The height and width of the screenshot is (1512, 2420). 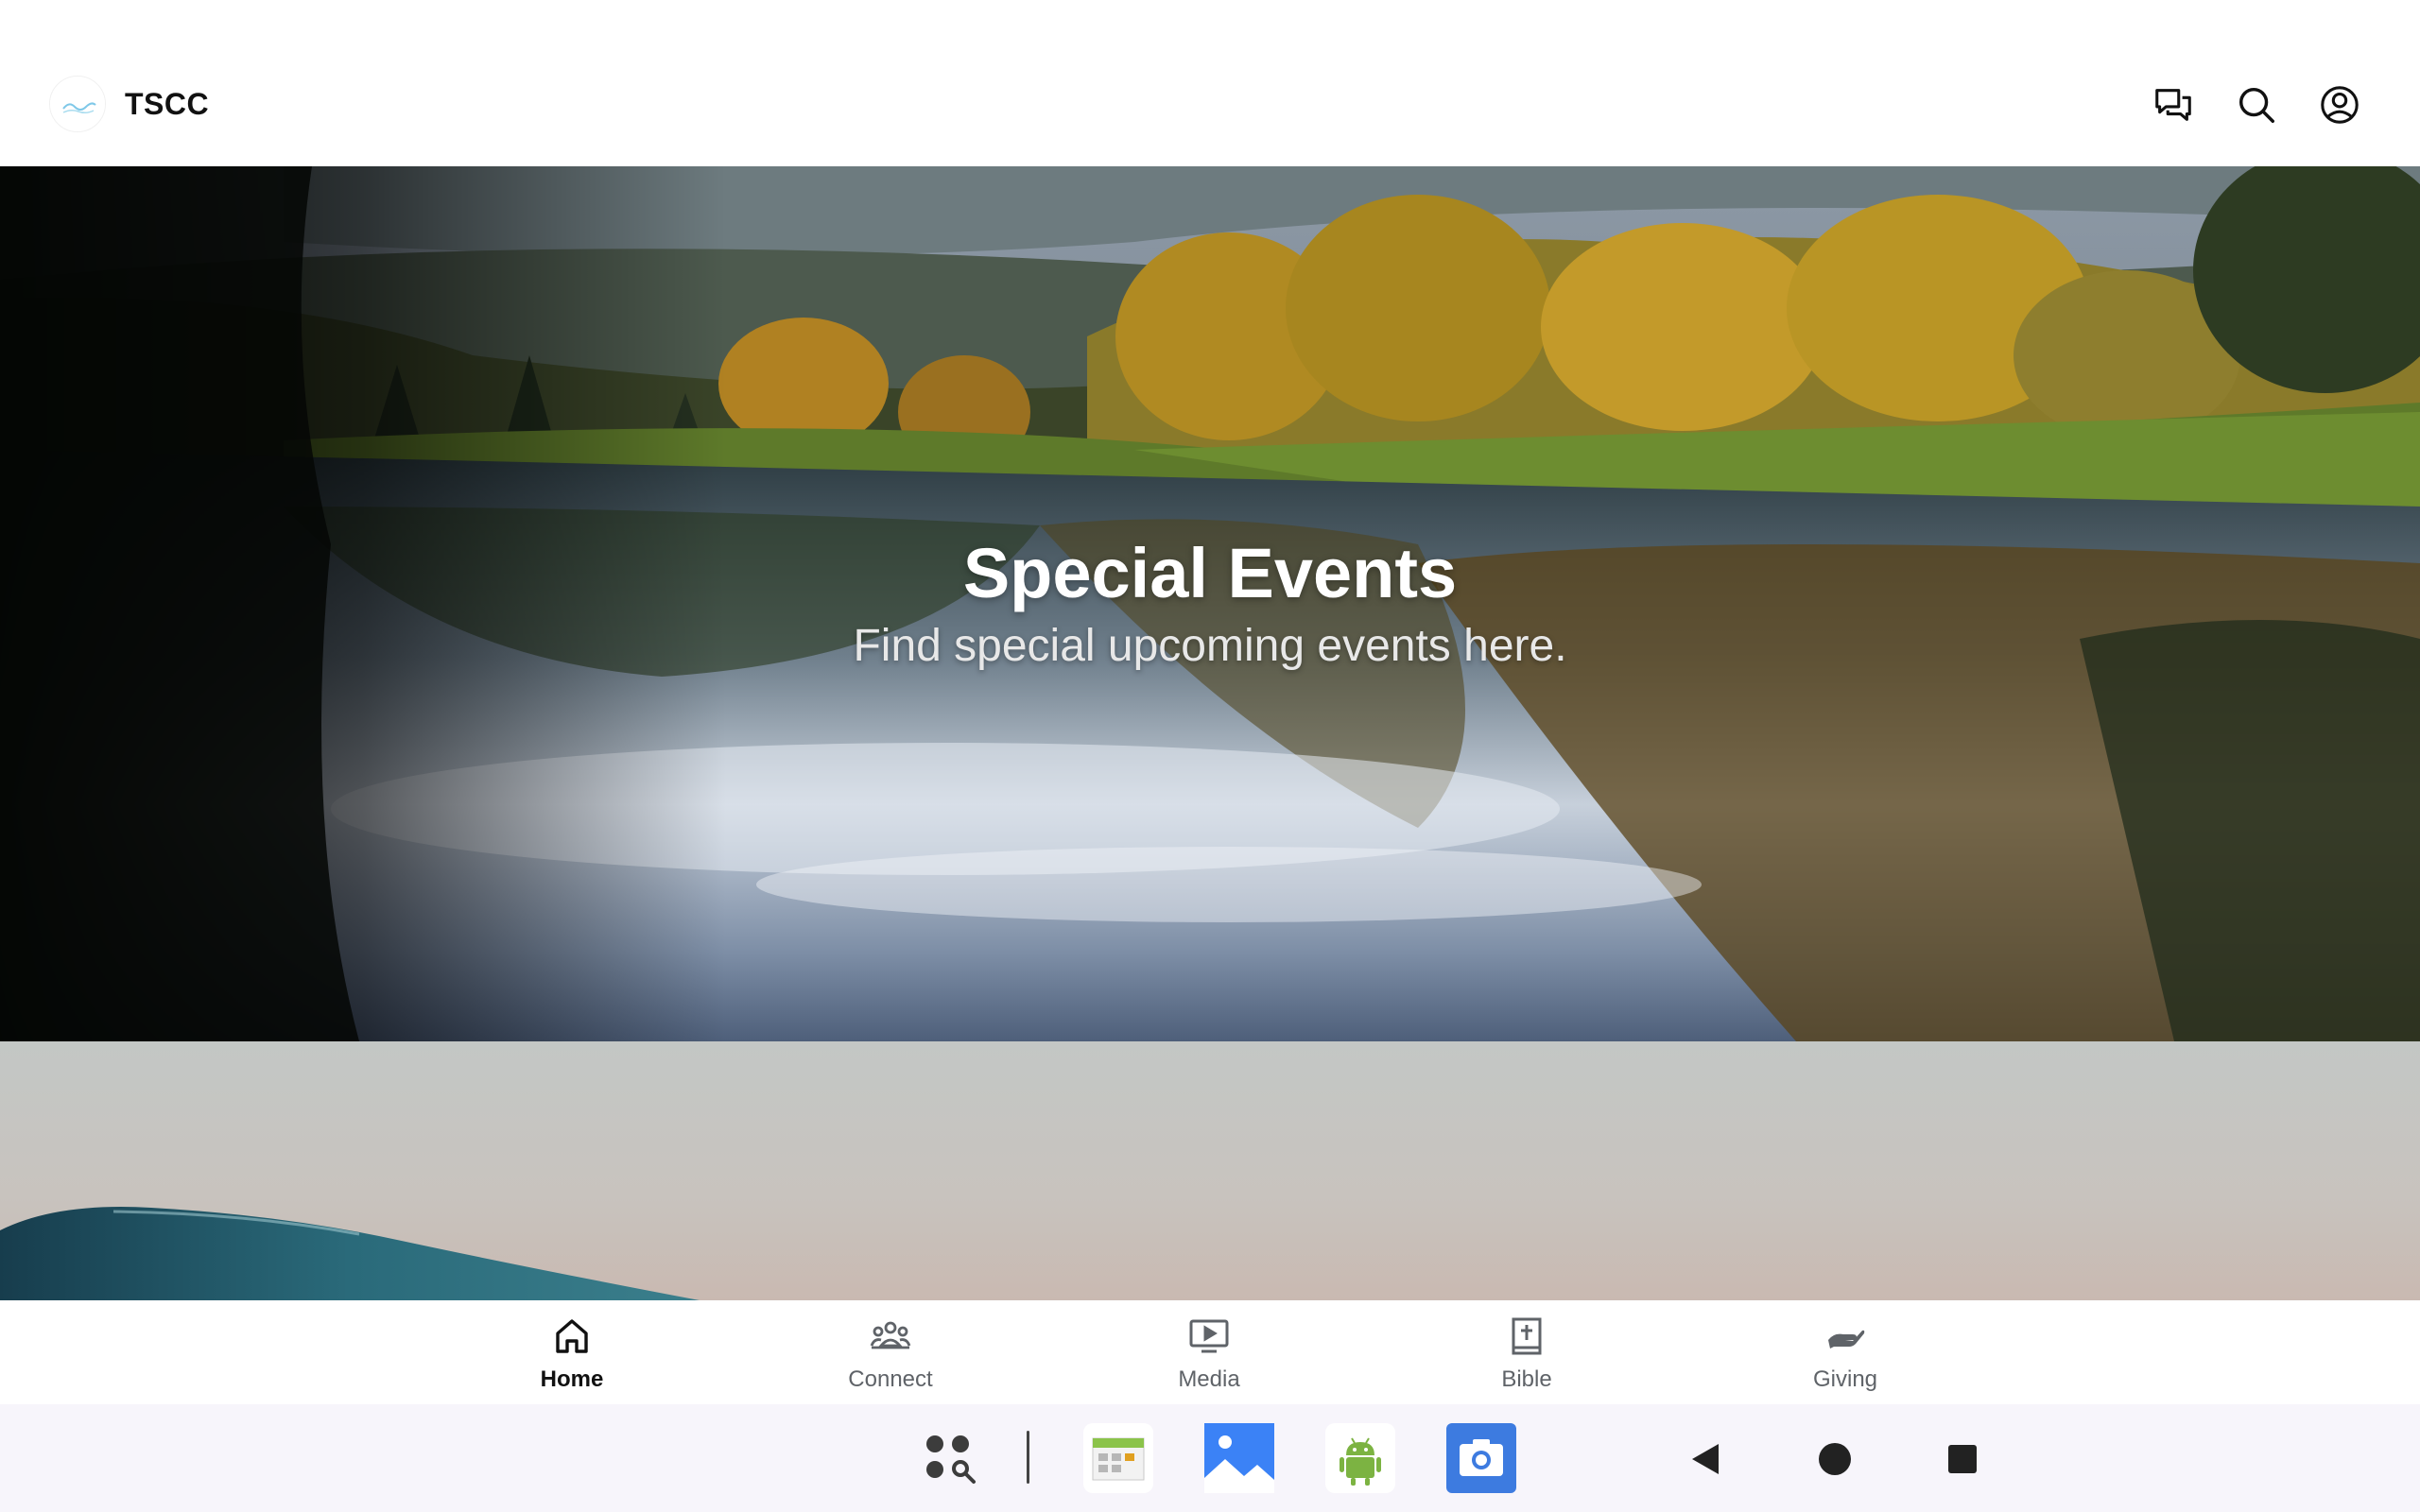 I want to click on nav-media: Media, so click(x=1209, y=1352).